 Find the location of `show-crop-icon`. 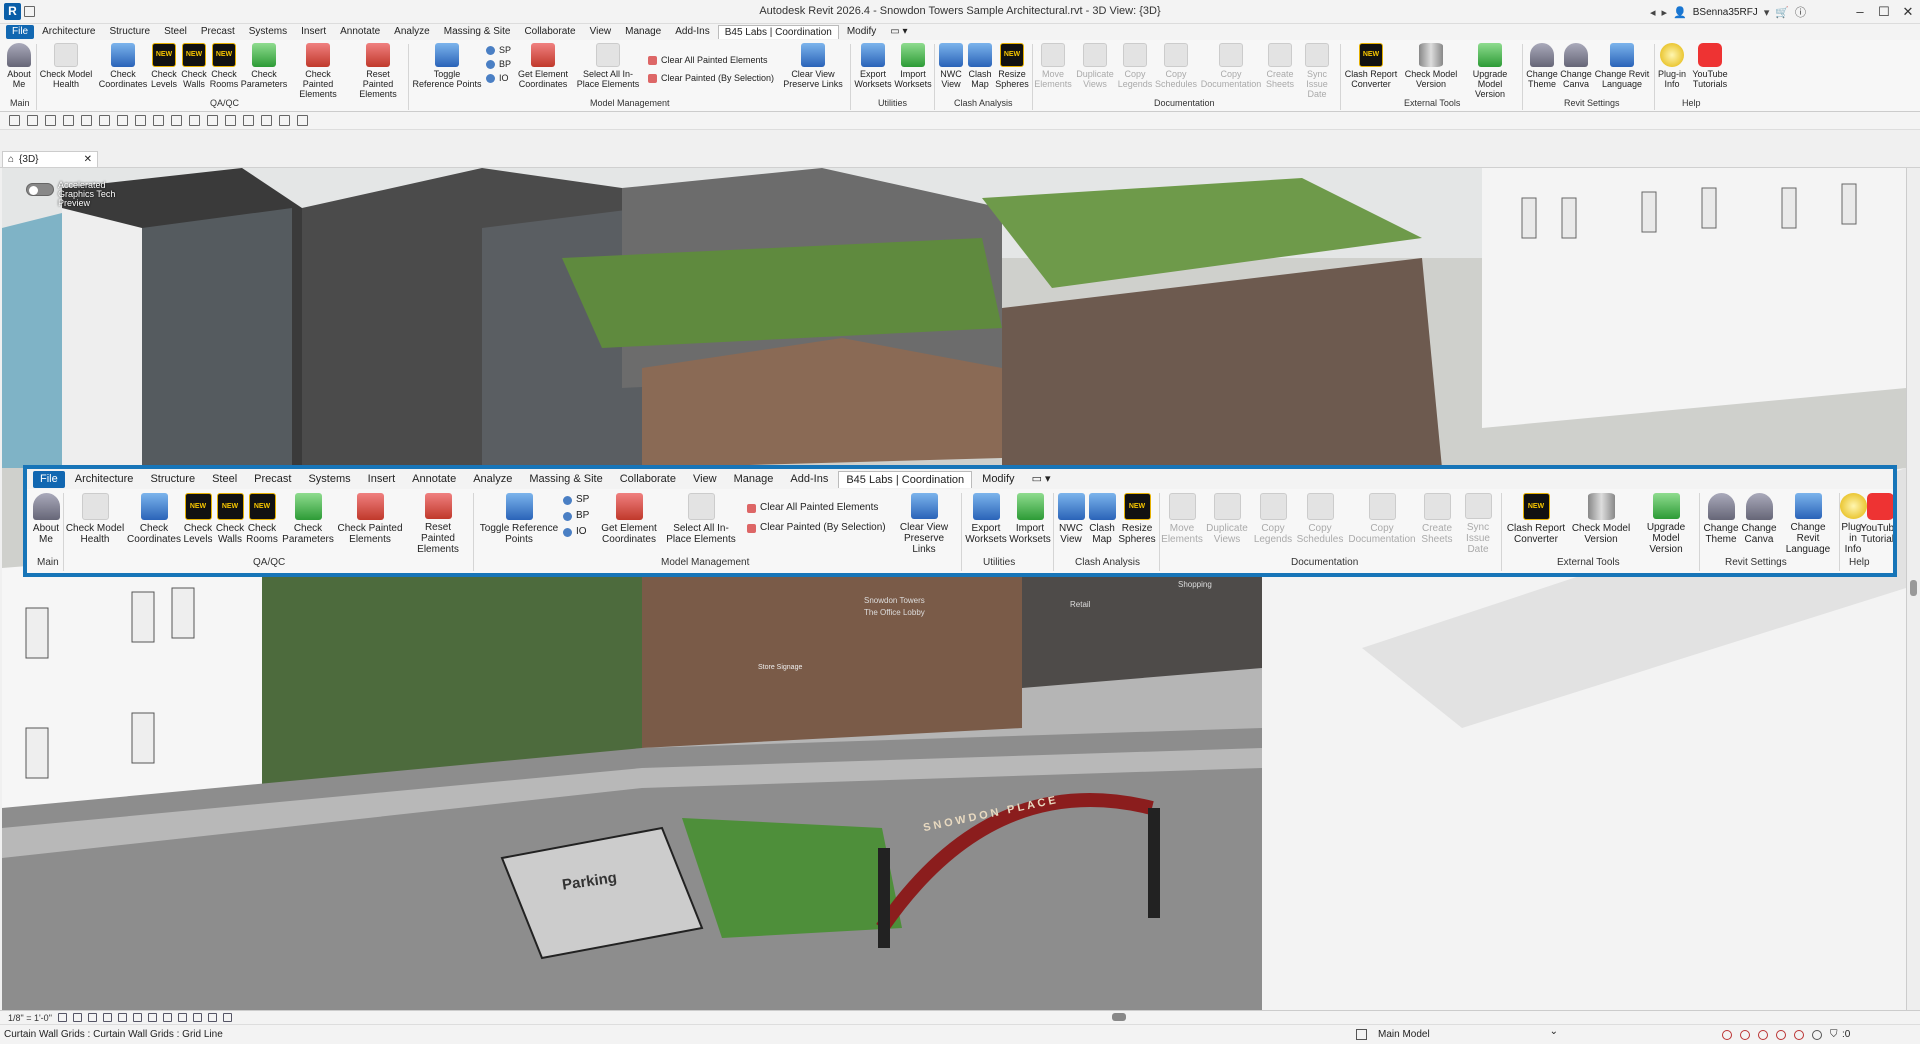

show-crop-icon is located at coordinates (137, 1017).